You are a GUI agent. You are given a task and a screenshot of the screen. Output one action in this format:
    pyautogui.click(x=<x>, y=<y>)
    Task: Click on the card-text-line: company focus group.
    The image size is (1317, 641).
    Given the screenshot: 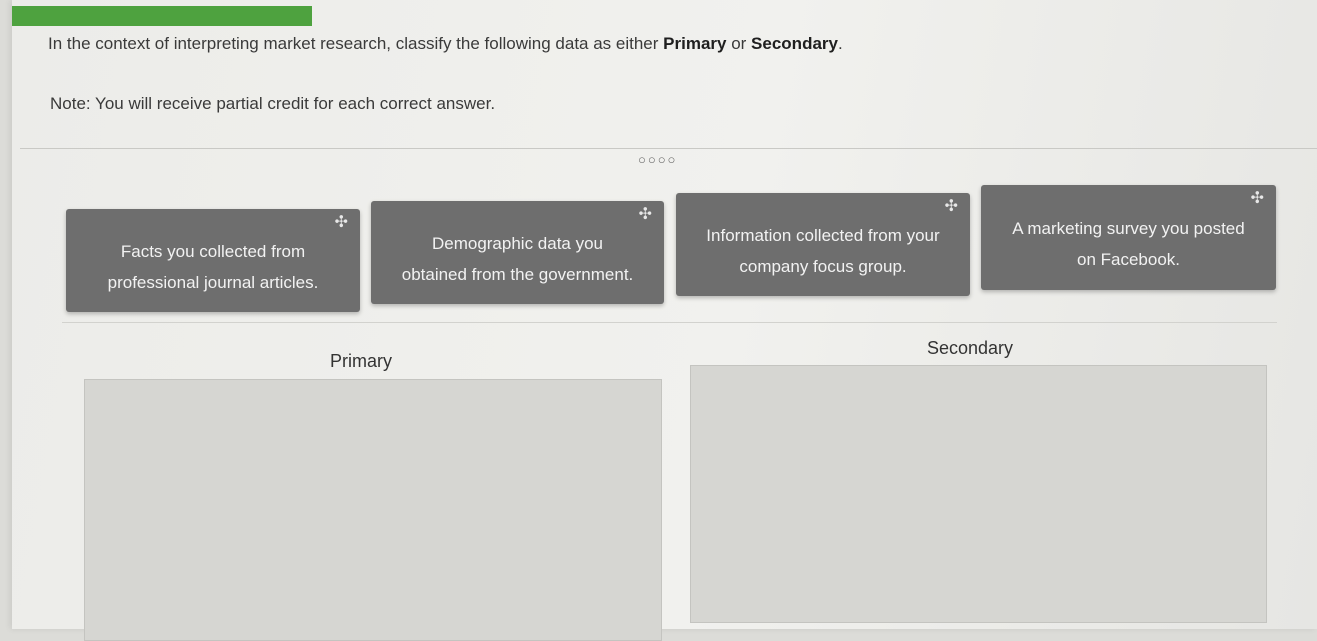 What is the action you would take?
    pyautogui.click(x=823, y=266)
    